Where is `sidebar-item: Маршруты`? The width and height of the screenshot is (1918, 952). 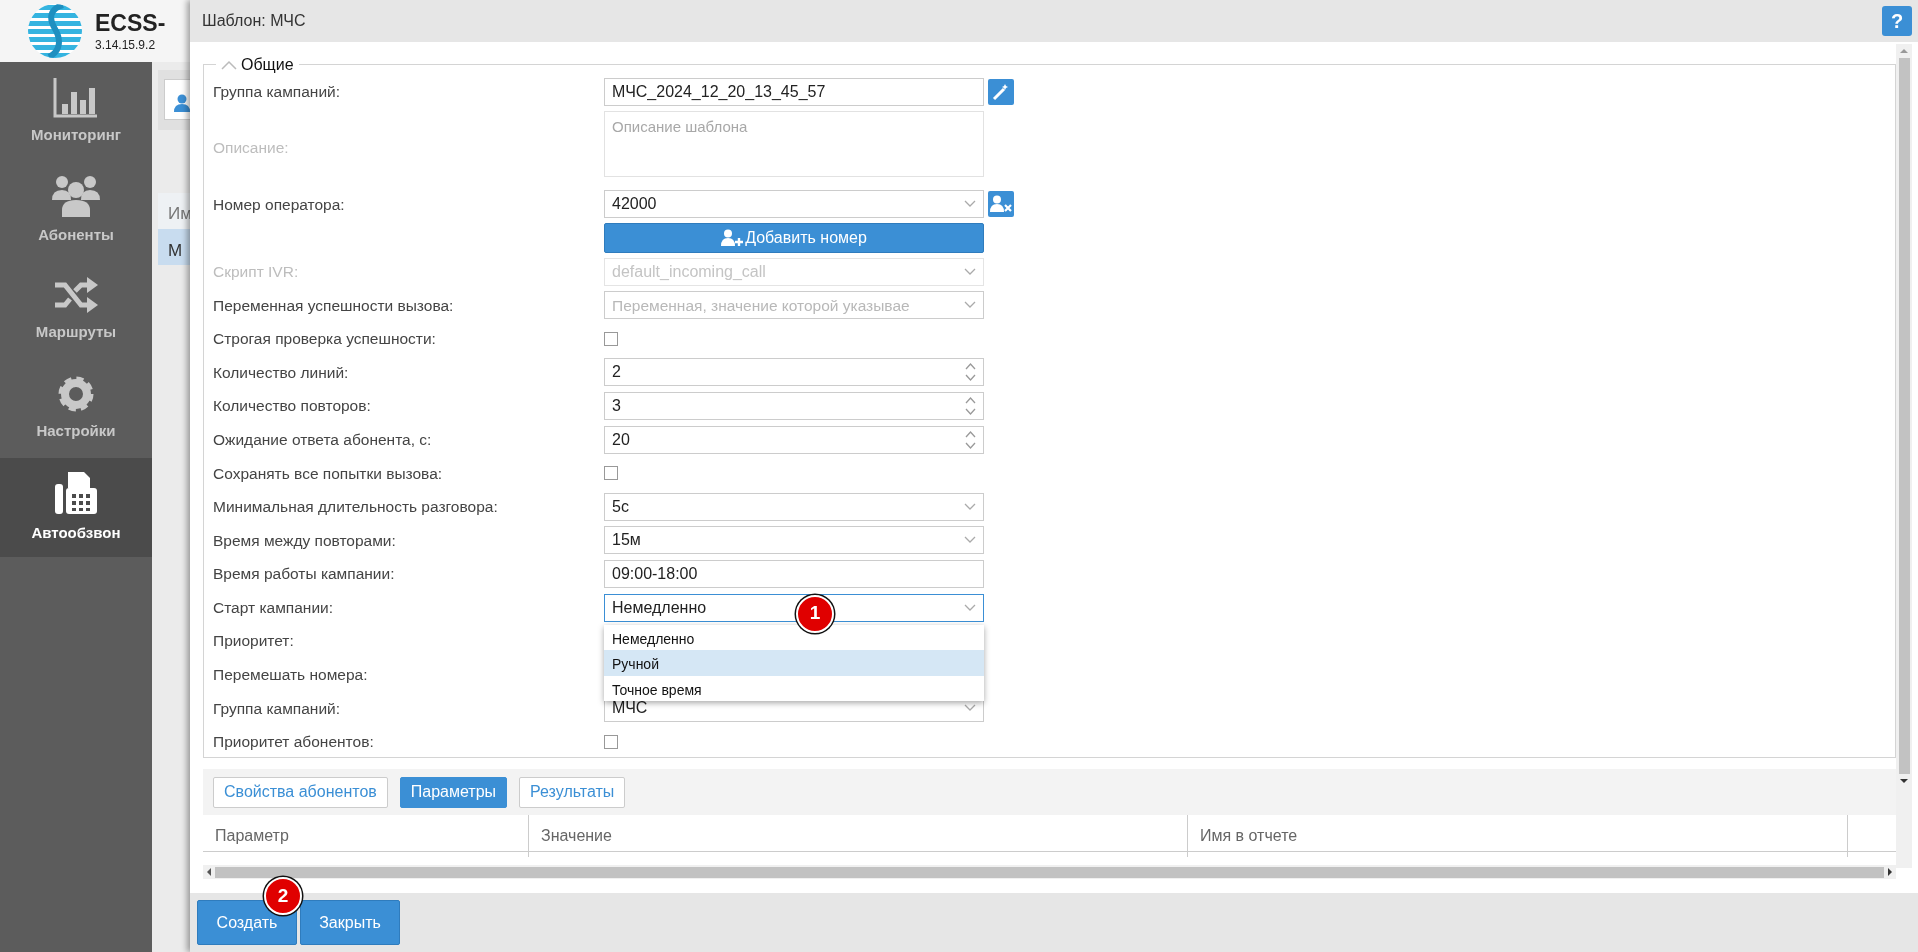 sidebar-item: Маршруты is located at coordinates (76, 309).